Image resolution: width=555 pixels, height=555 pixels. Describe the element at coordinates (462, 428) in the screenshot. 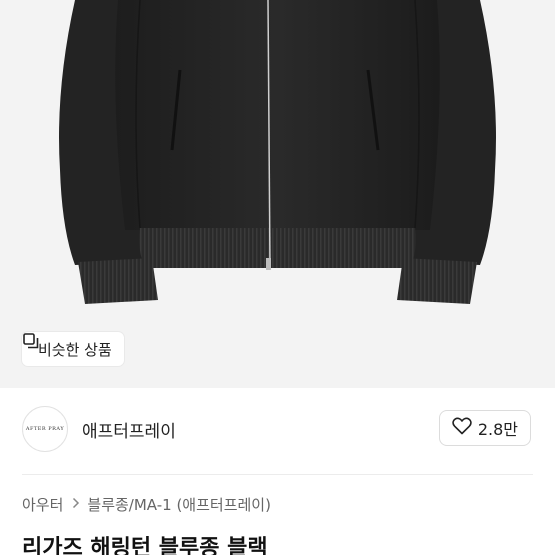

I see `heart-outline-icon` at that location.